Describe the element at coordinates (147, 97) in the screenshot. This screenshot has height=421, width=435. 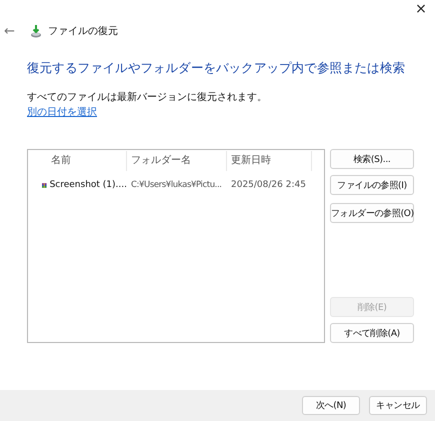
I see `info-text: すべてのファイルは最新バージョンに復元されます。` at that location.